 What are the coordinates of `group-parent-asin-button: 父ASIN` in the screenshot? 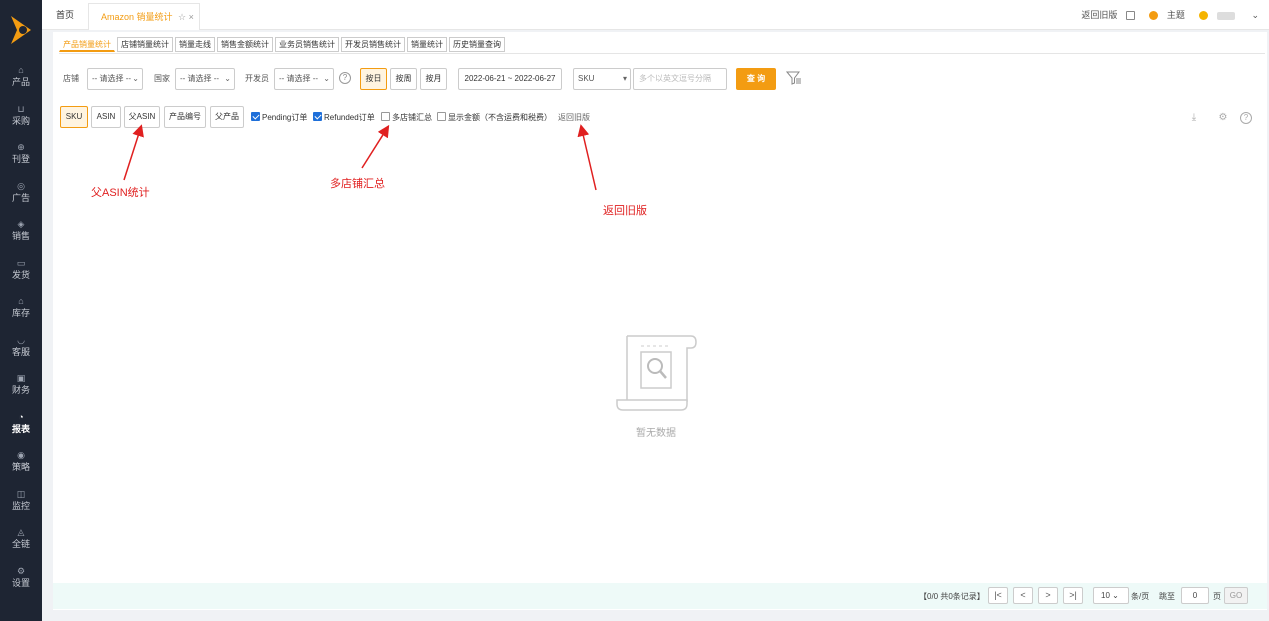 It's located at (142, 117).